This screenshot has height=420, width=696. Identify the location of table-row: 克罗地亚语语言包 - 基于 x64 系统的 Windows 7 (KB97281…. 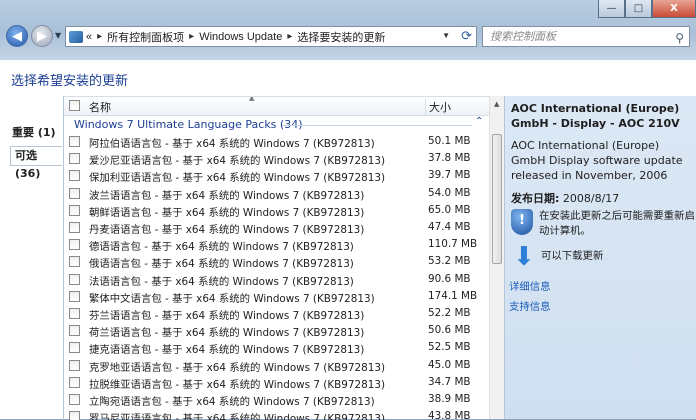
(277, 365).